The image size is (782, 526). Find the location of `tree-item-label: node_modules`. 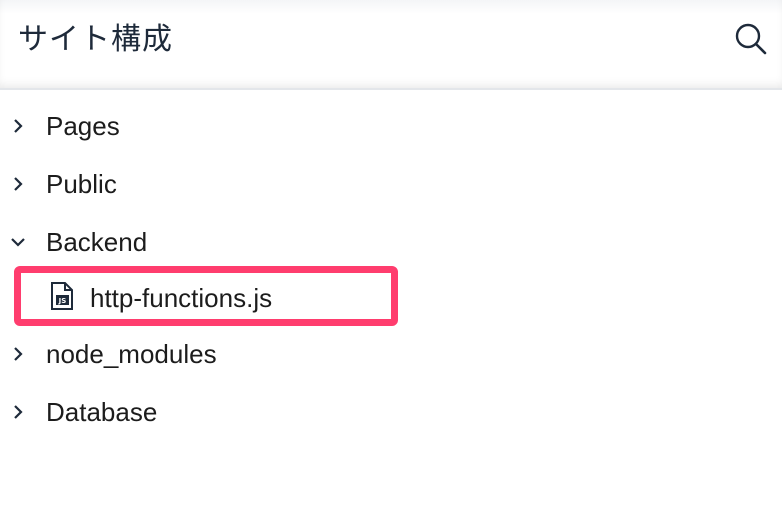

tree-item-label: node_modules is located at coordinates (131, 354).